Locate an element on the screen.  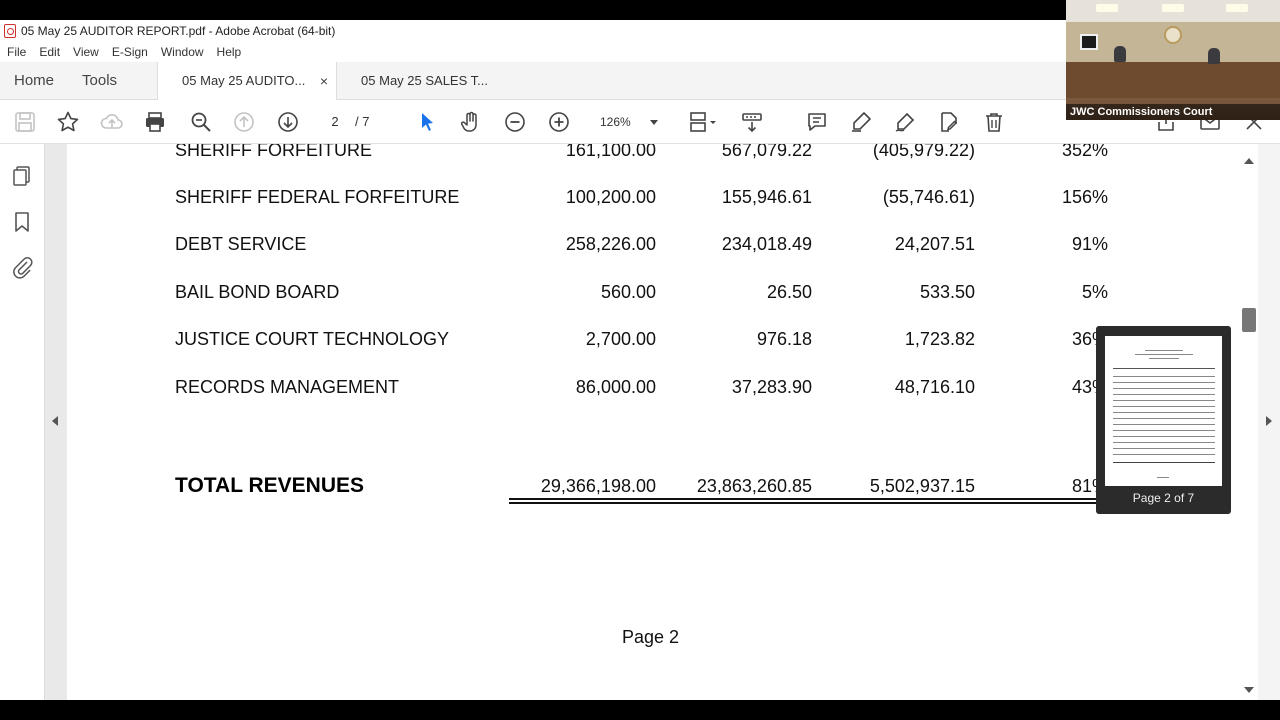
delete-icon is located at coordinates (994, 122).